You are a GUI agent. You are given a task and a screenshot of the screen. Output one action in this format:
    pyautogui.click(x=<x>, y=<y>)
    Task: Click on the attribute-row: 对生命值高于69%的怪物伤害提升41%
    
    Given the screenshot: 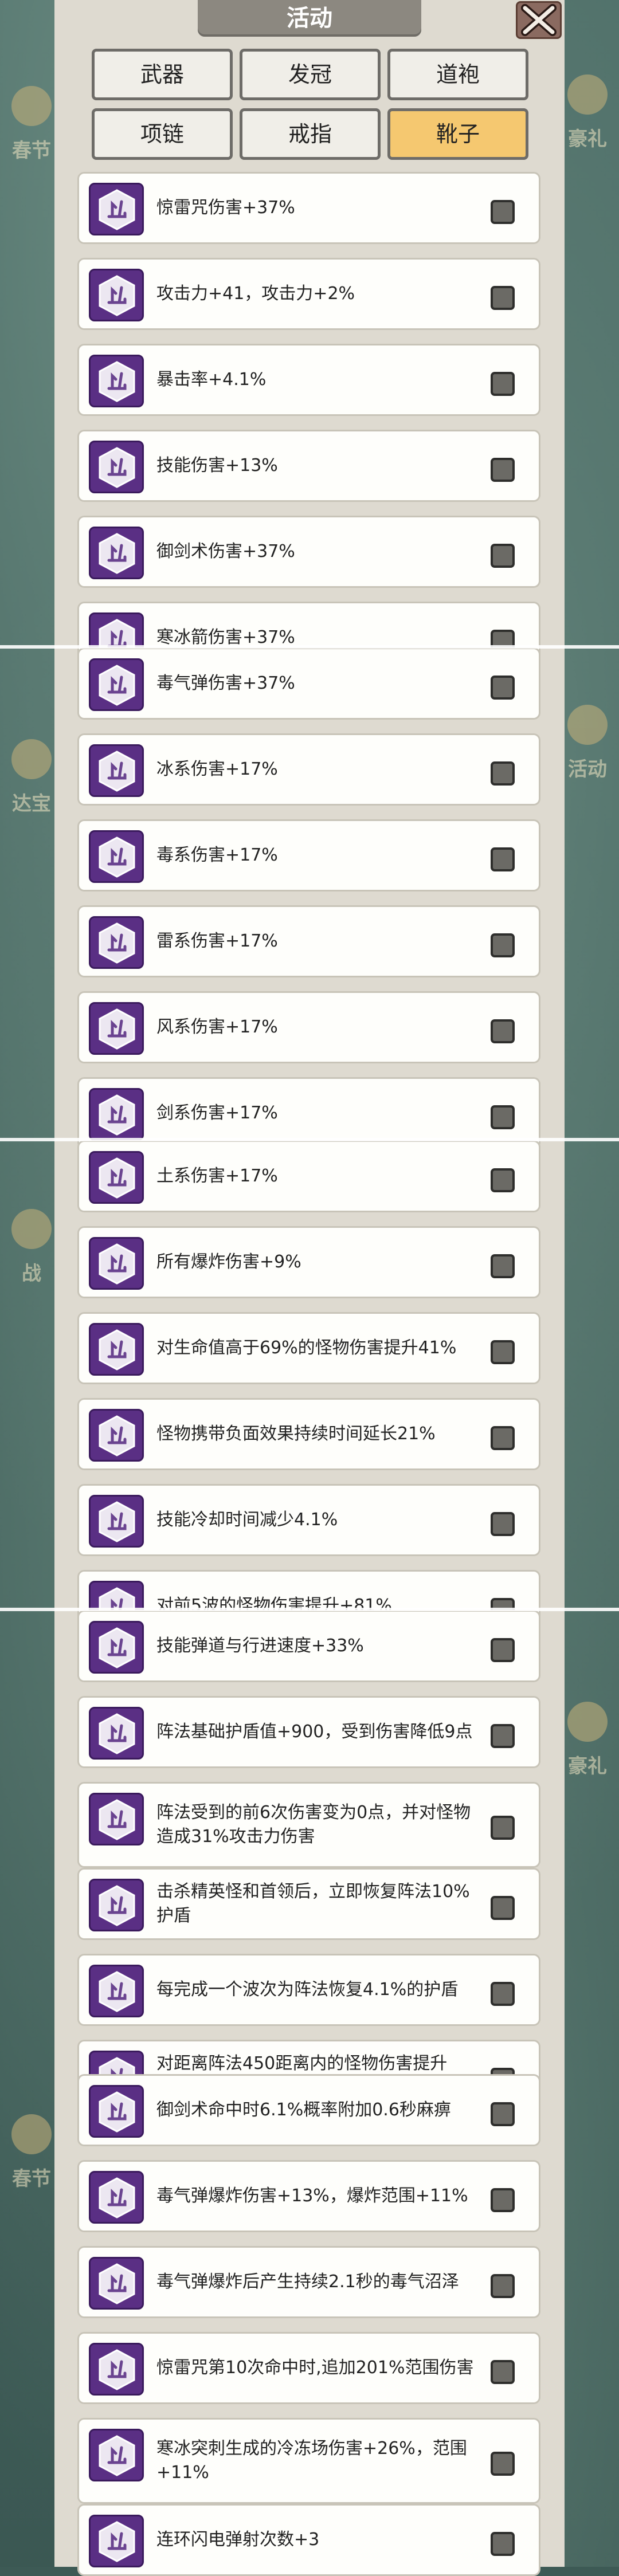 What is the action you would take?
    pyautogui.click(x=308, y=1348)
    